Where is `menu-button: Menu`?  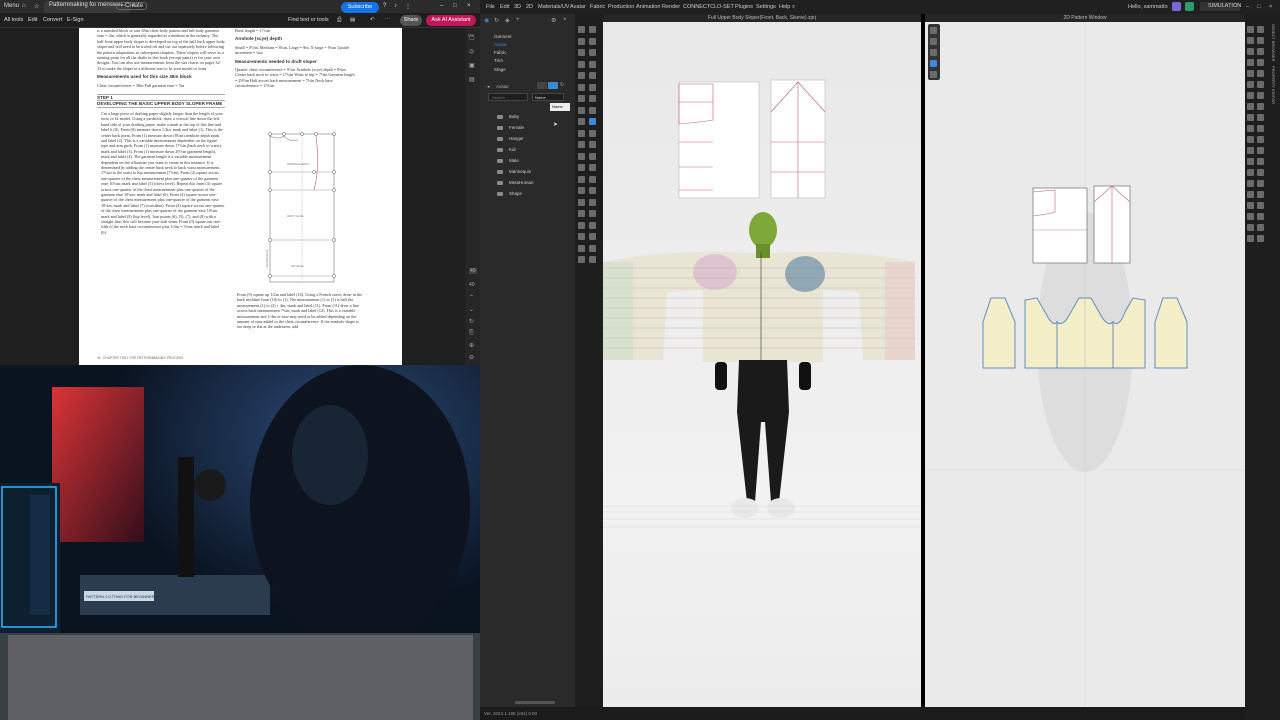 menu-button: Menu is located at coordinates (11, 6).